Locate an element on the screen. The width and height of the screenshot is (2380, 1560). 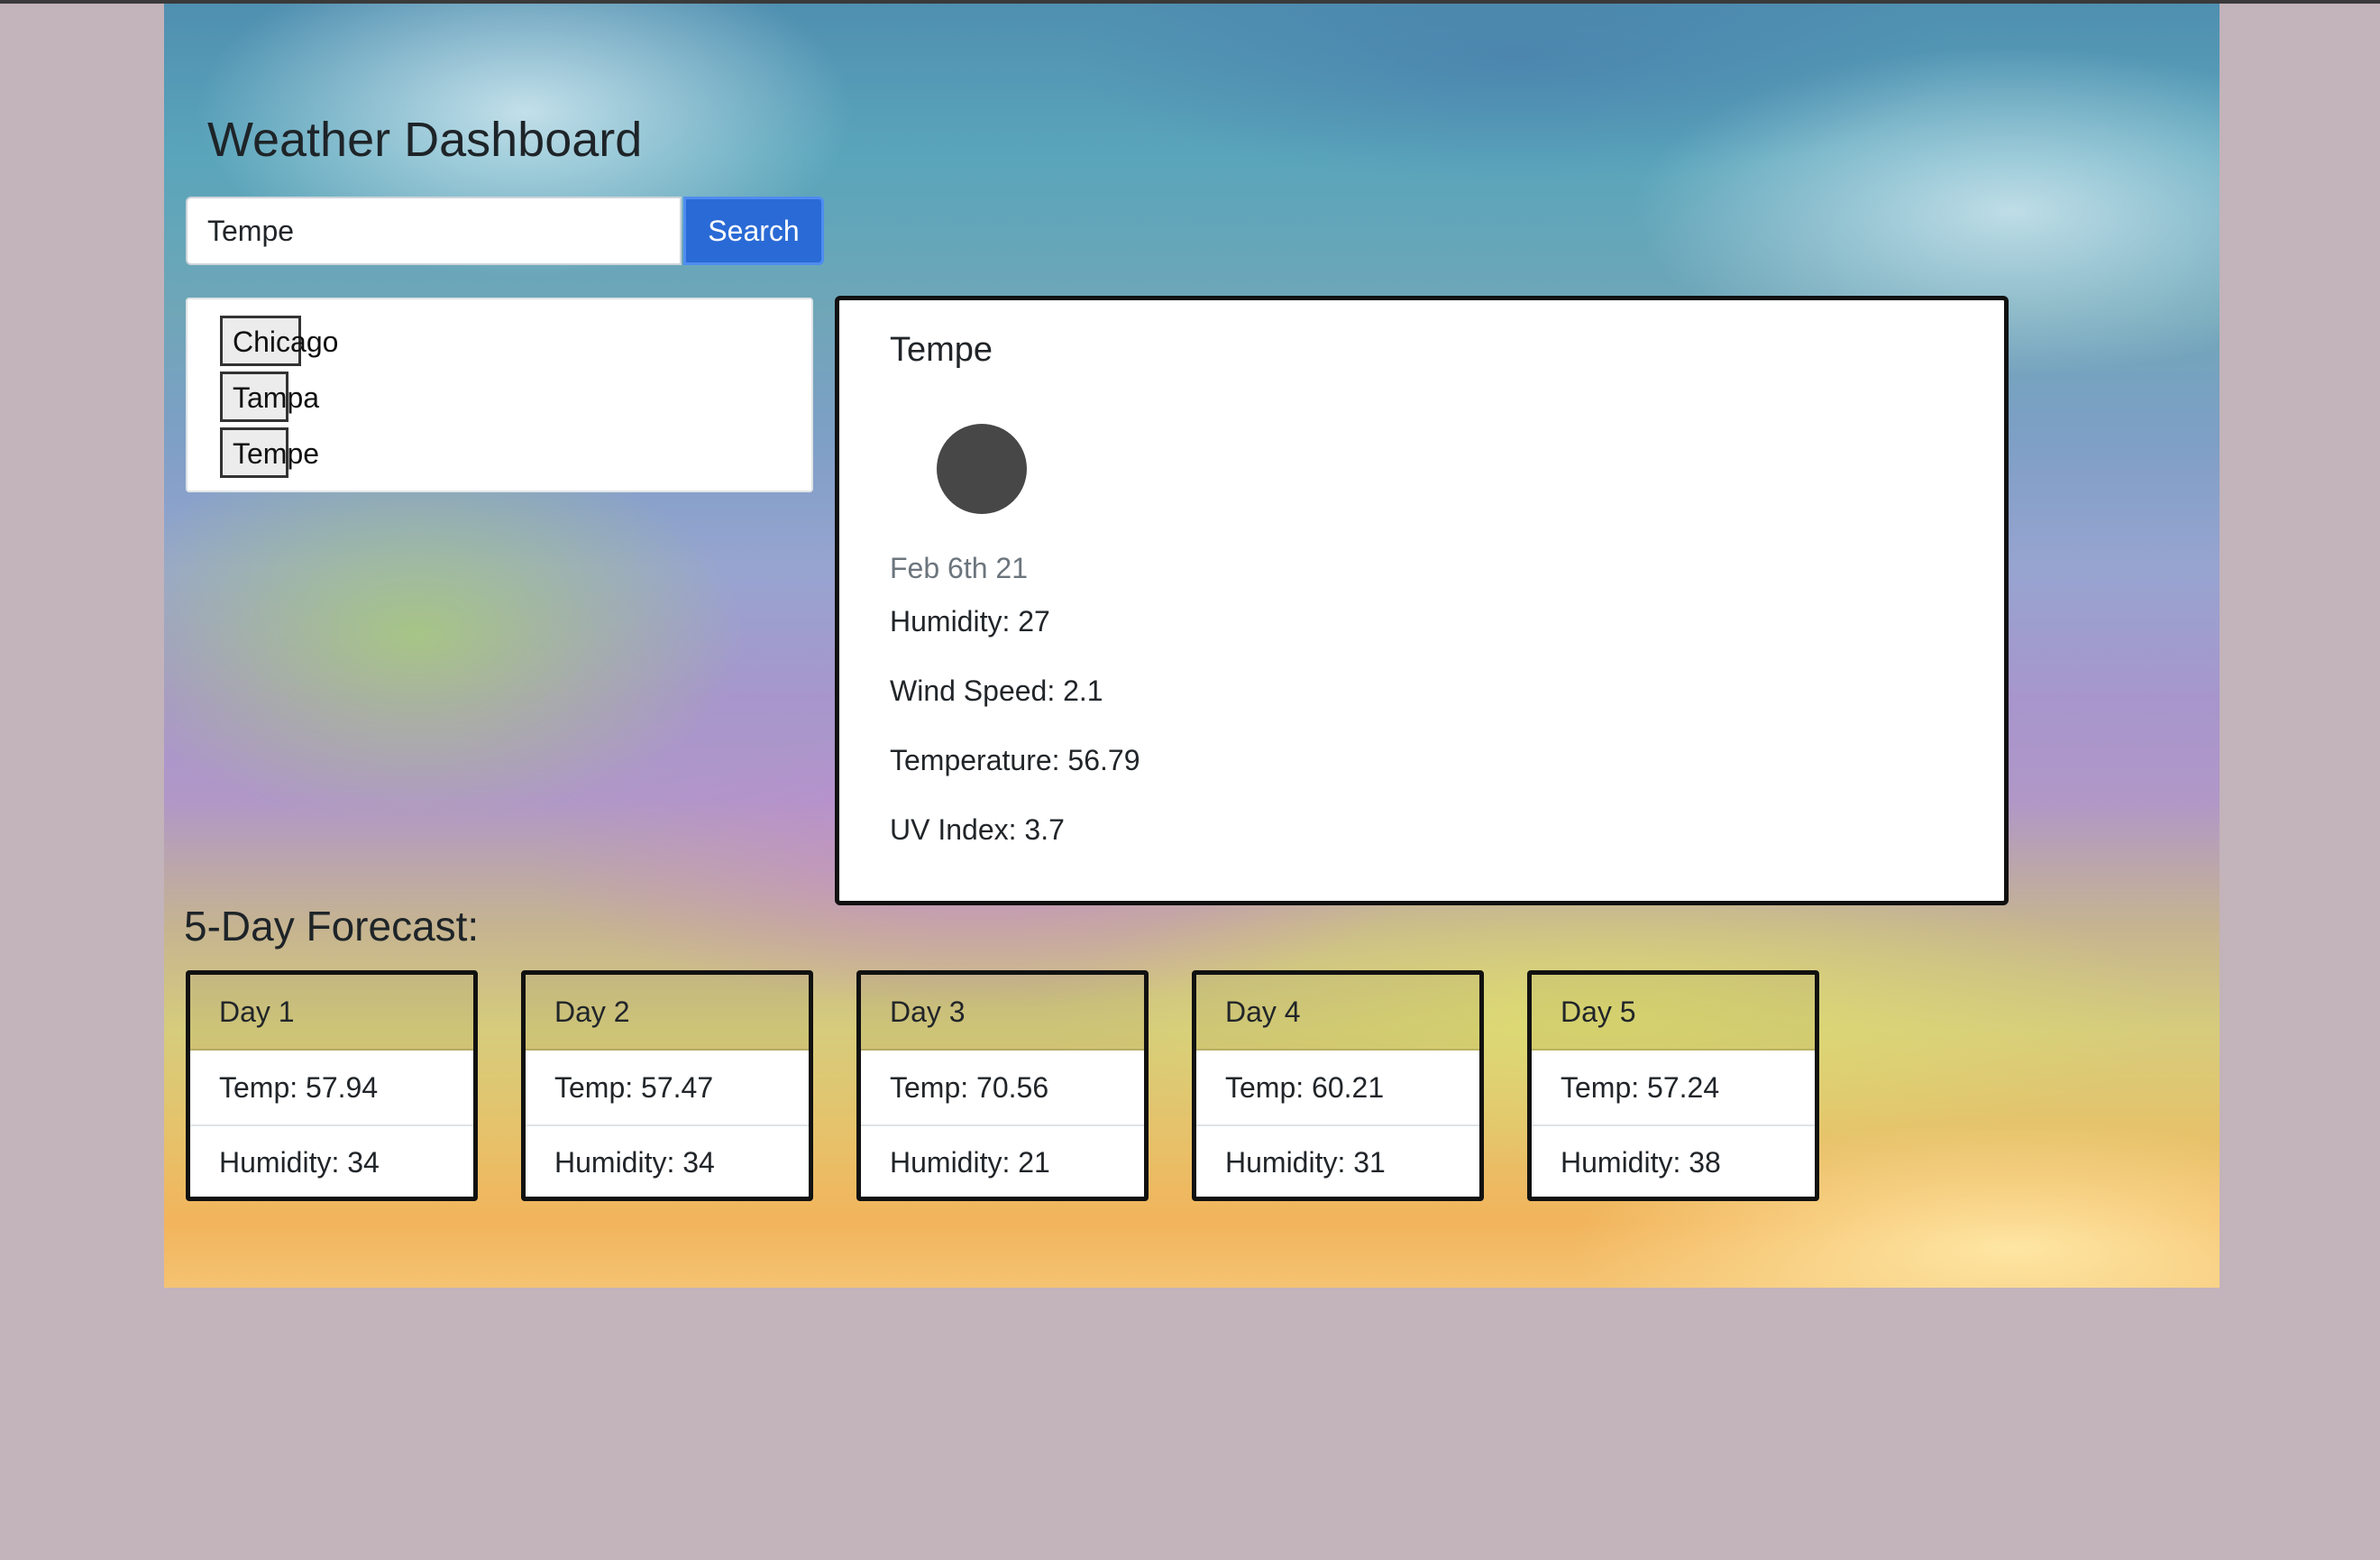
forecast-card-day-3: Day 3 Temp: 70.56 Humidity: 21 is located at coordinates (1002, 1085).